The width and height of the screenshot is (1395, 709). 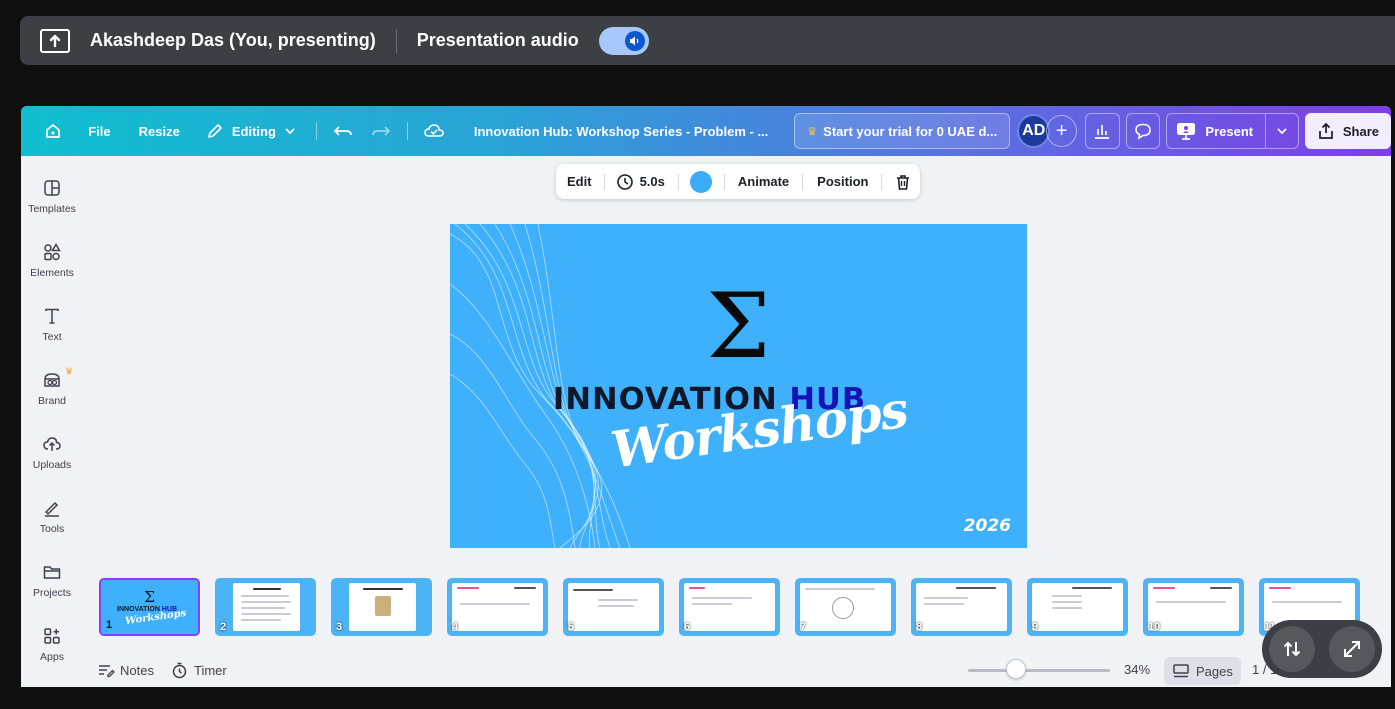 What do you see at coordinates (987, 526) in the screenshot?
I see `slide-year: 2026` at bounding box center [987, 526].